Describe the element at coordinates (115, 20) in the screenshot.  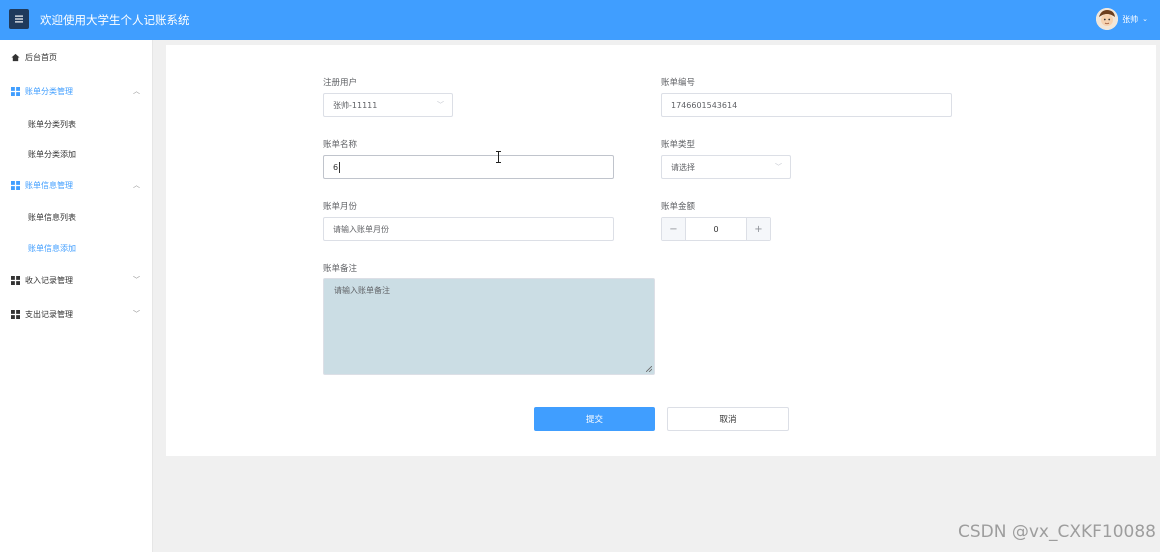
I see `app-title: 欢迎使用大学生个人记账系统` at that location.